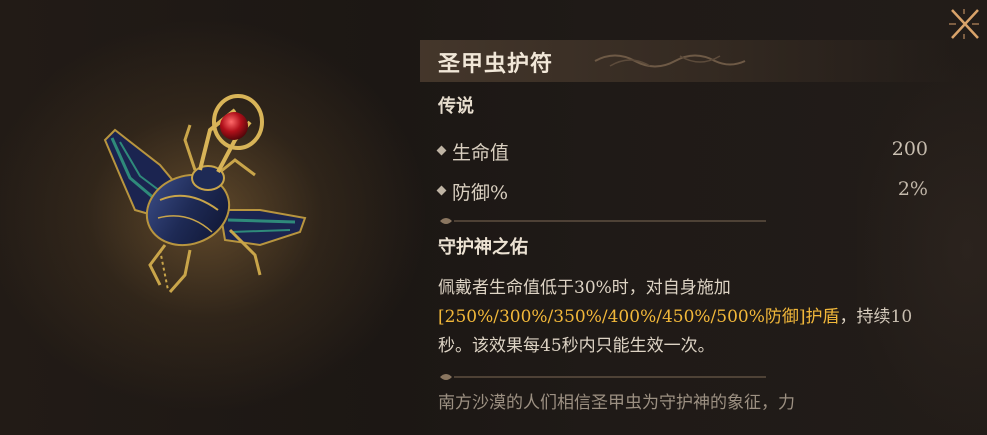  What do you see at coordinates (639, 317) in the screenshot?
I see `skill-desc-highlight: [250%/300%/350%/400%/450%/500%防御]护盾` at bounding box center [639, 317].